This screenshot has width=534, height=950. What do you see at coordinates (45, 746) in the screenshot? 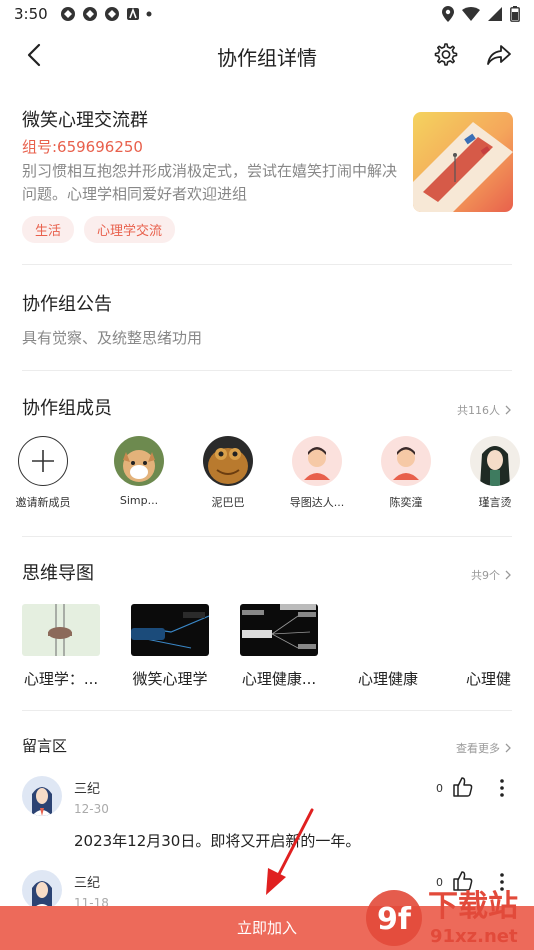
I see `comments-title: 留言区` at bounding box center [45, 746].